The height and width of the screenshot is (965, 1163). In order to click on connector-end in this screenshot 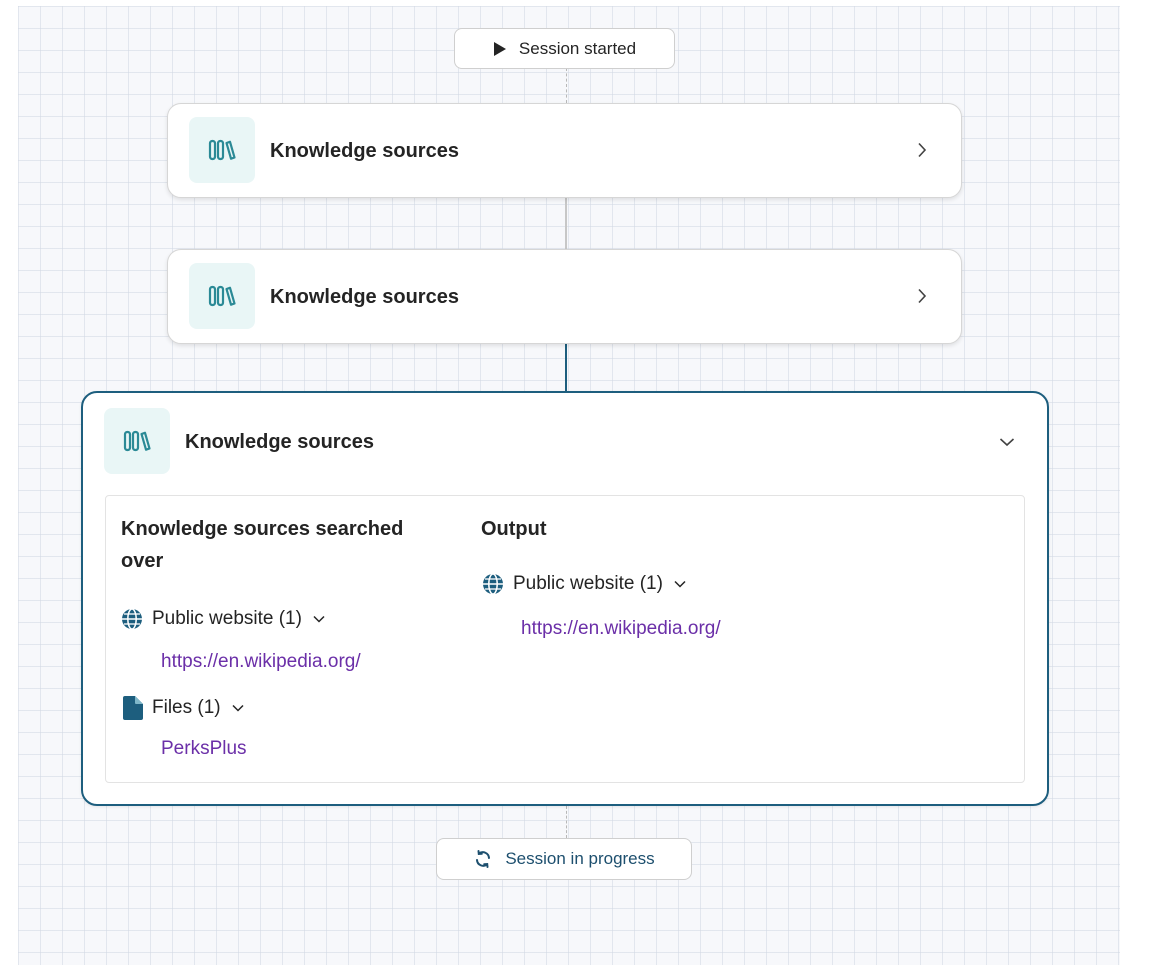, I will do `click(566, 822)`.